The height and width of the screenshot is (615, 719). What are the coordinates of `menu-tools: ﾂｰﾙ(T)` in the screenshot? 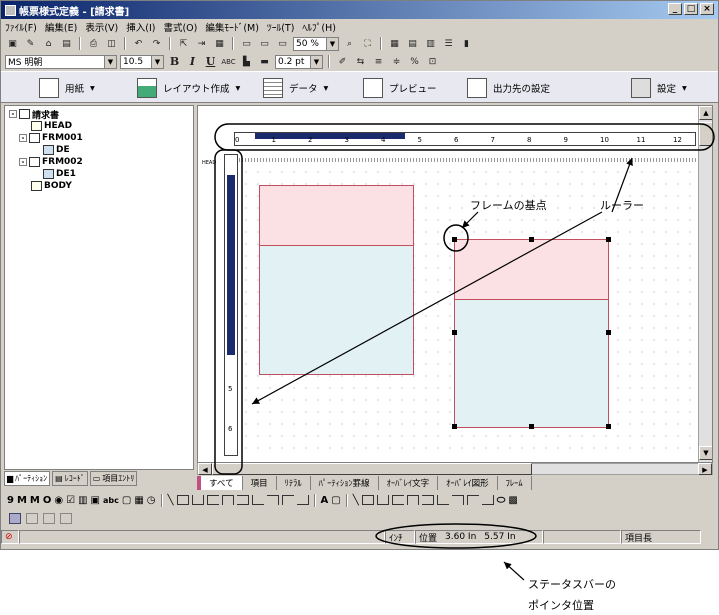 It's located at (280, 27).